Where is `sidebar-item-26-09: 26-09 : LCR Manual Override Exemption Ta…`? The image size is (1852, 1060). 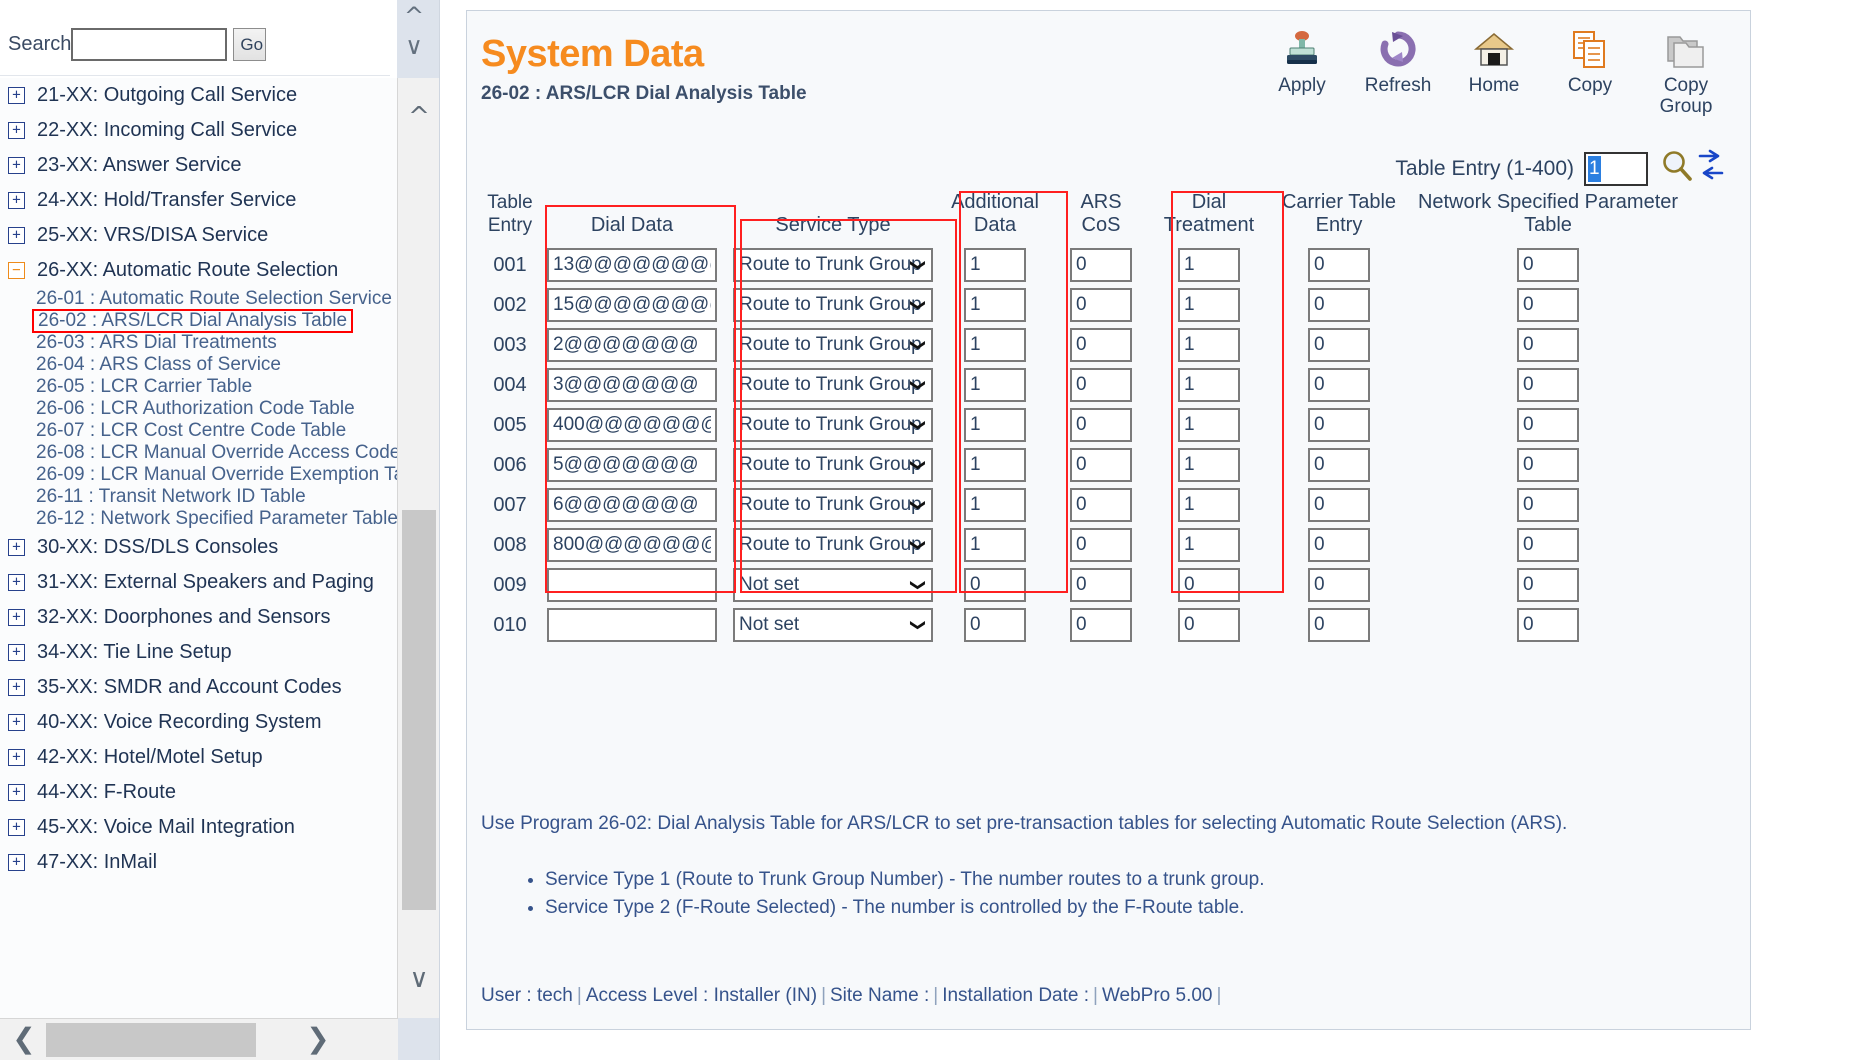 sidebar-item-26-09: 26-09 : LCR Manual Override Exemption Ta… is located at coordinates (199, 475).